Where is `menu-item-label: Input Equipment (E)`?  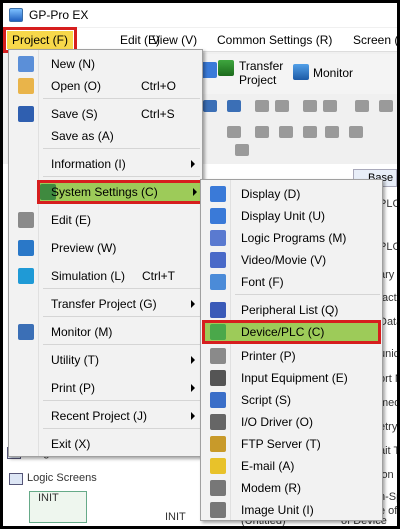 menu-item-label: Input Equipment (E) is located at coordinates (294, 378).